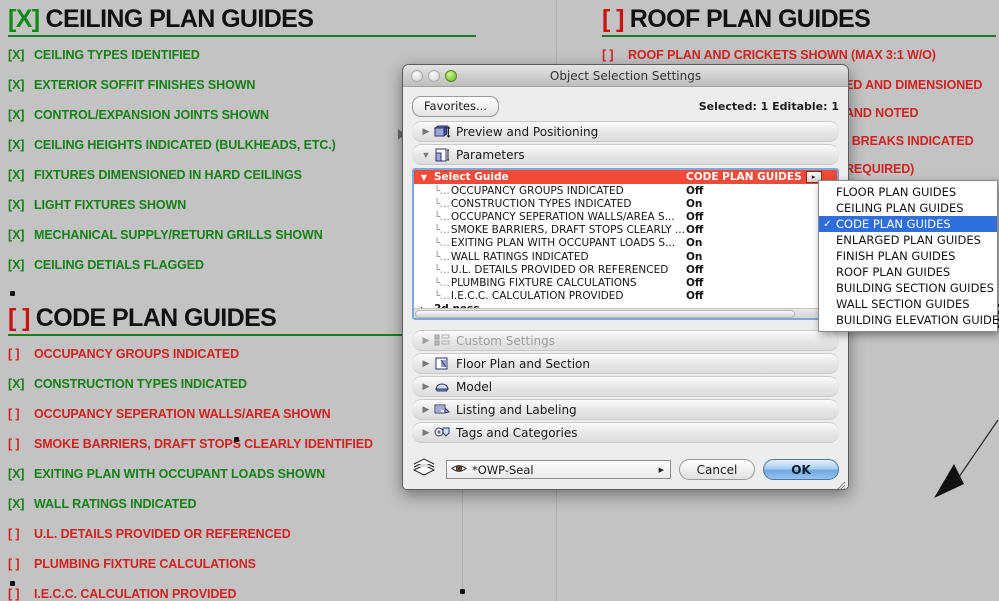 The image size is (999, 601). What do you see at coordinates (613, 19) in the screenshot?
I see `group-checkbox-roof: [ ]` at bounding box center [613, 19].